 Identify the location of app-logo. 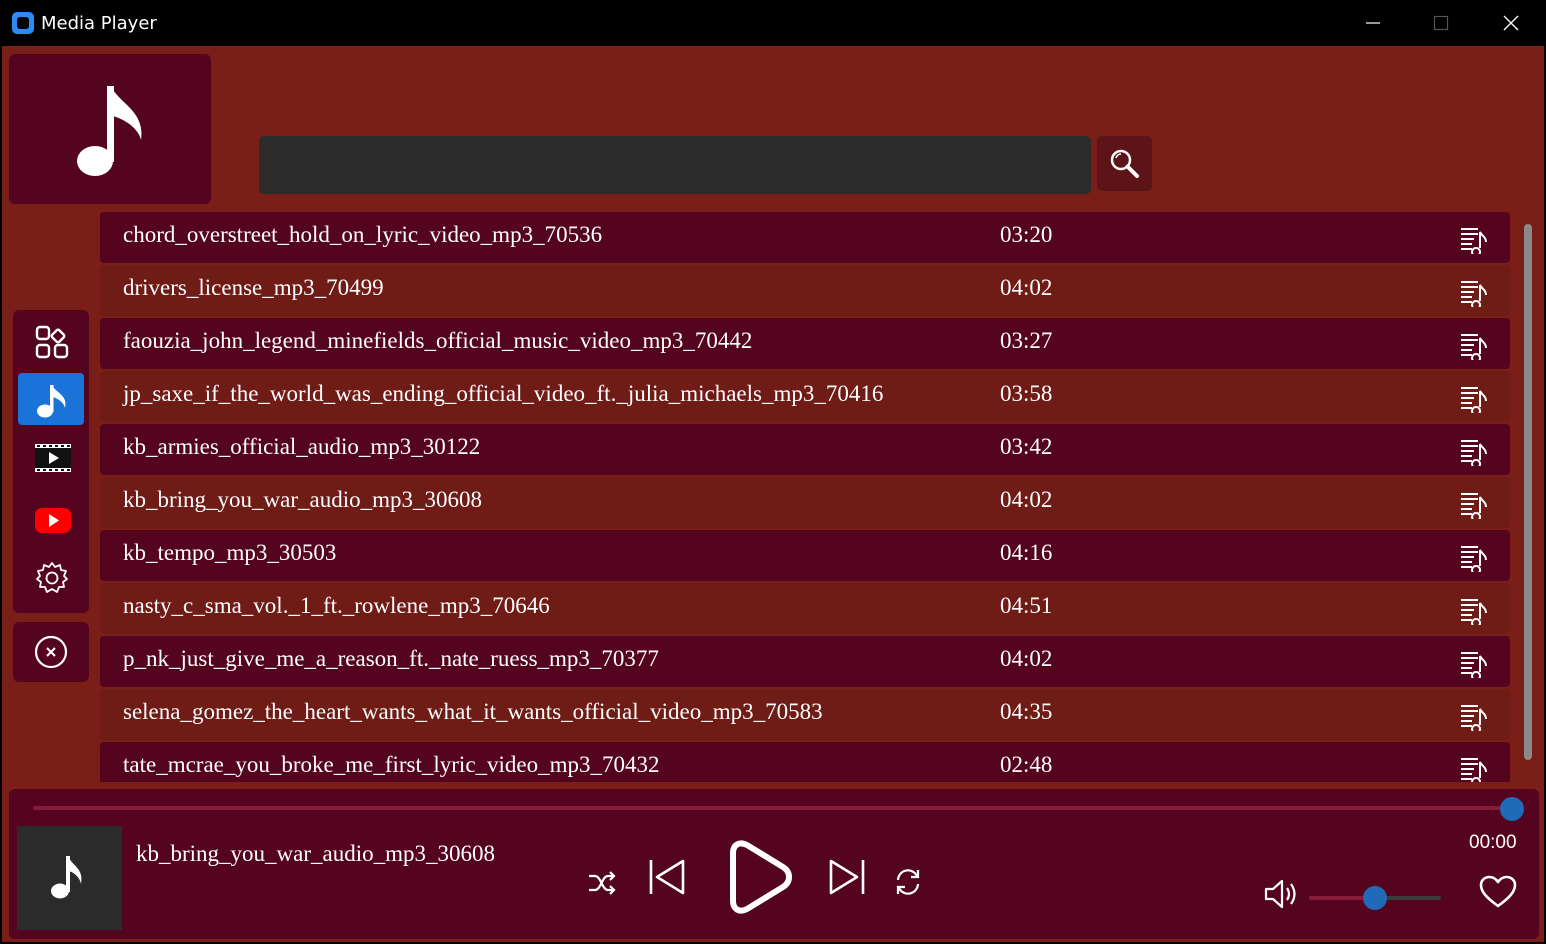
(110, 129).